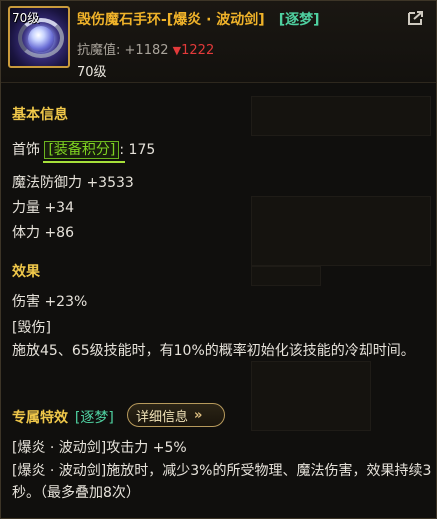  I want to click on special-title-text: 专属特效, so click(40, 418).